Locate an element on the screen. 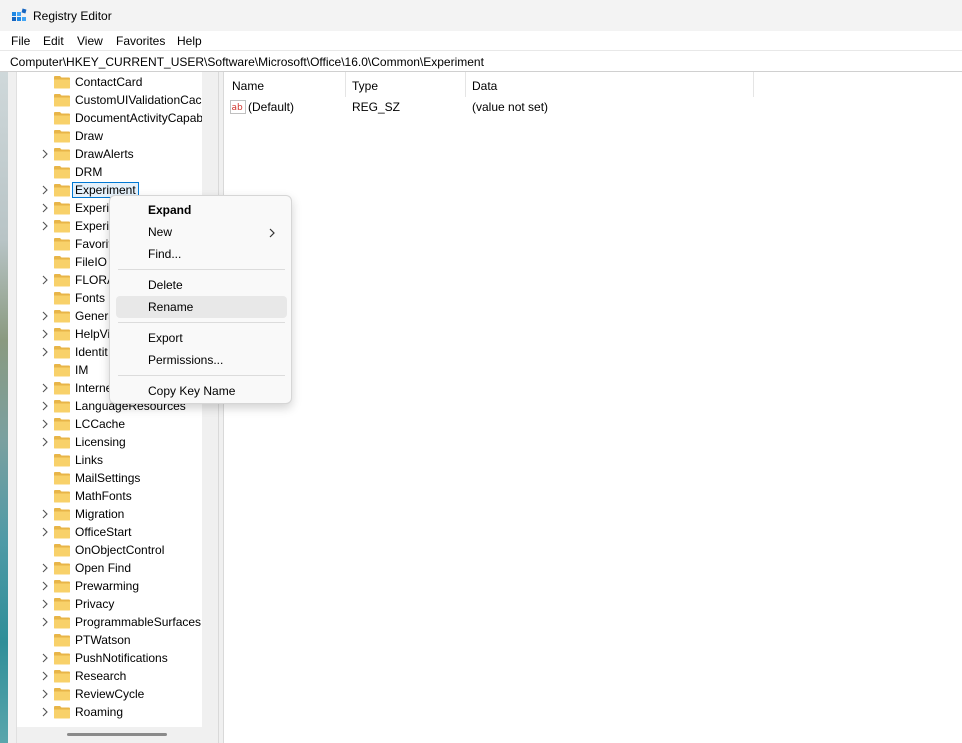 The width and height of the screenshot is (962, 743). tree-item: LCCache is located at coordinates (109, 424).